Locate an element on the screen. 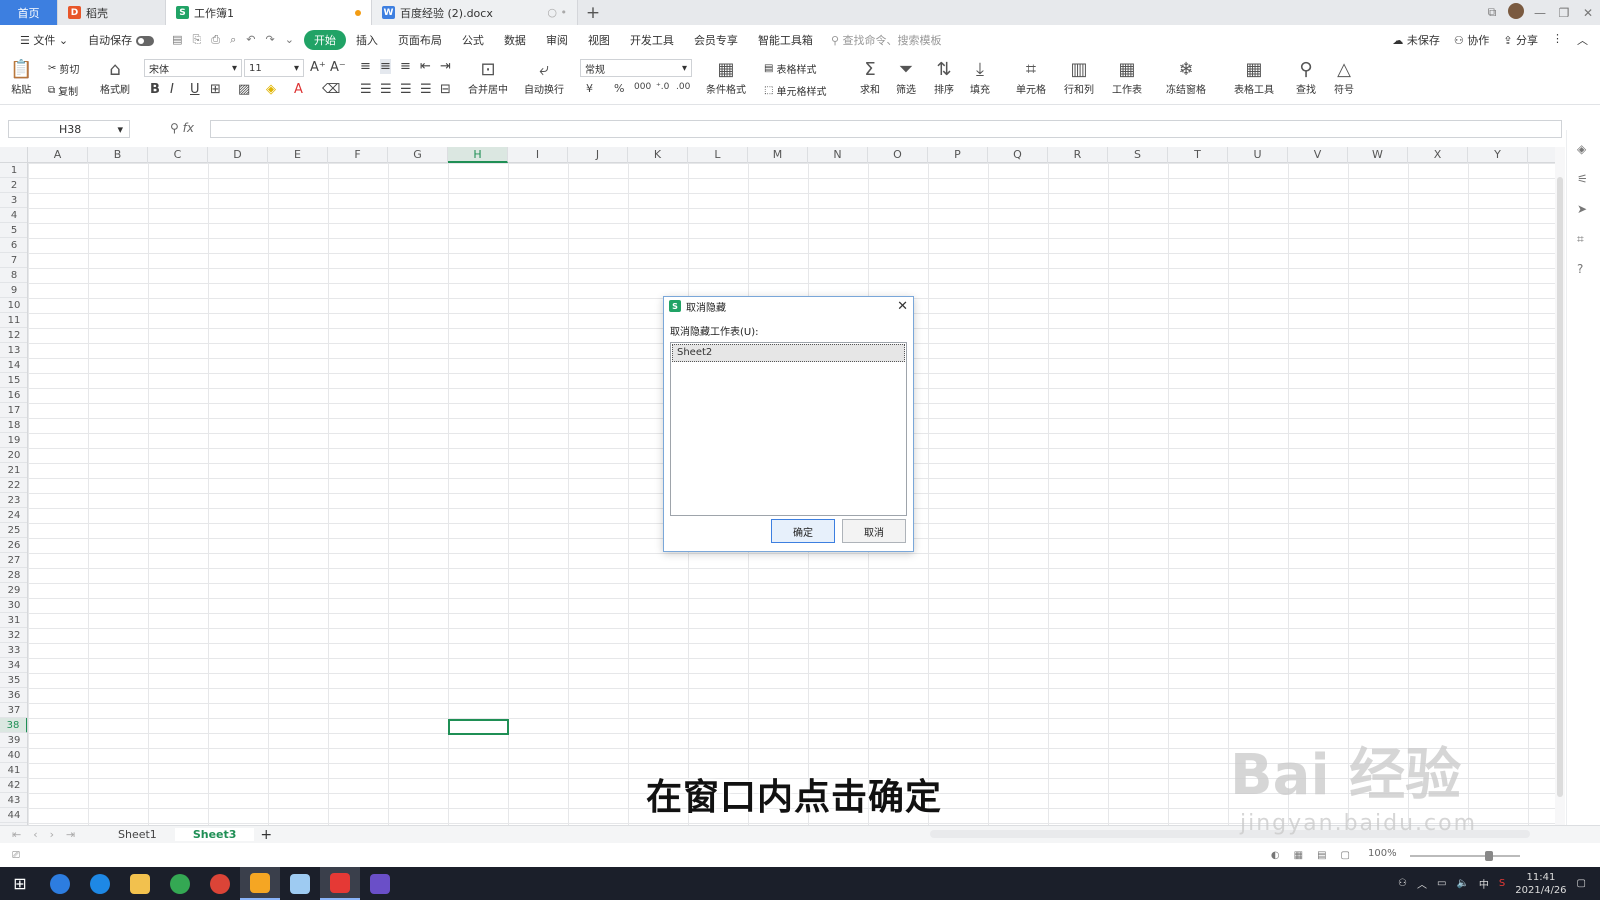 The height and width of the screenshot is (900, 1600). clock: 11:41 2021/4/26 is located at coordinates (1540, 884).